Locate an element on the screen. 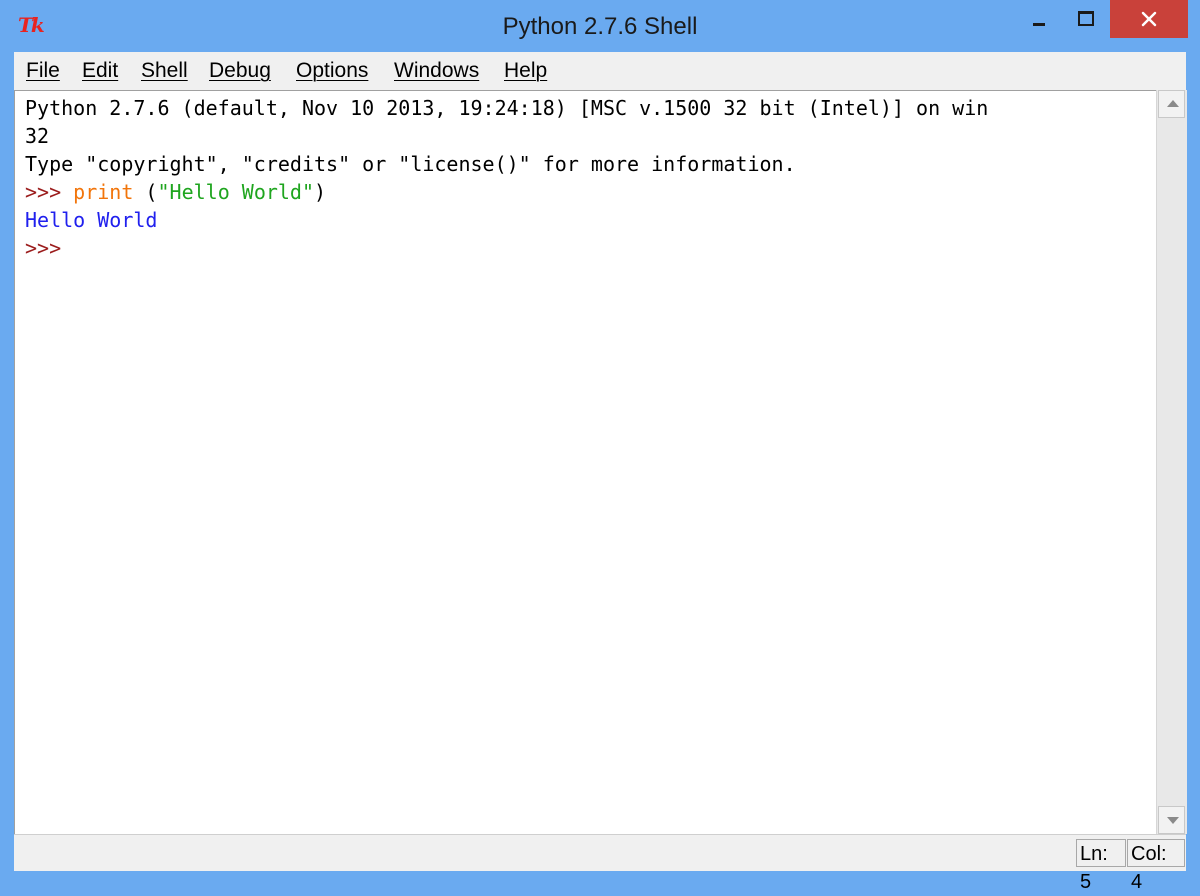  maximize-button is located at coordinates (1086, 20).